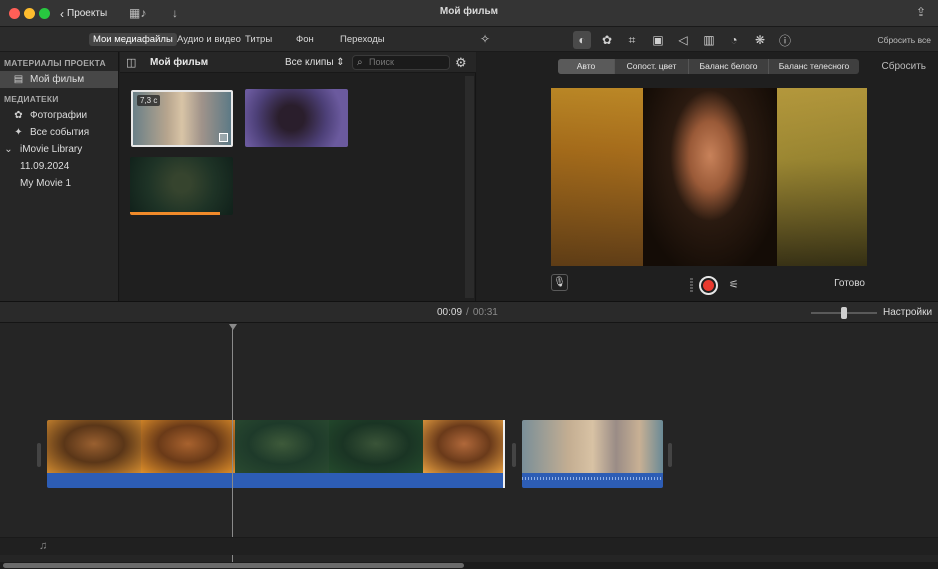 Image resolution: width=938 pixels, height=569 pixels. I want to click on film-icon: ▤, so click(18, 79).